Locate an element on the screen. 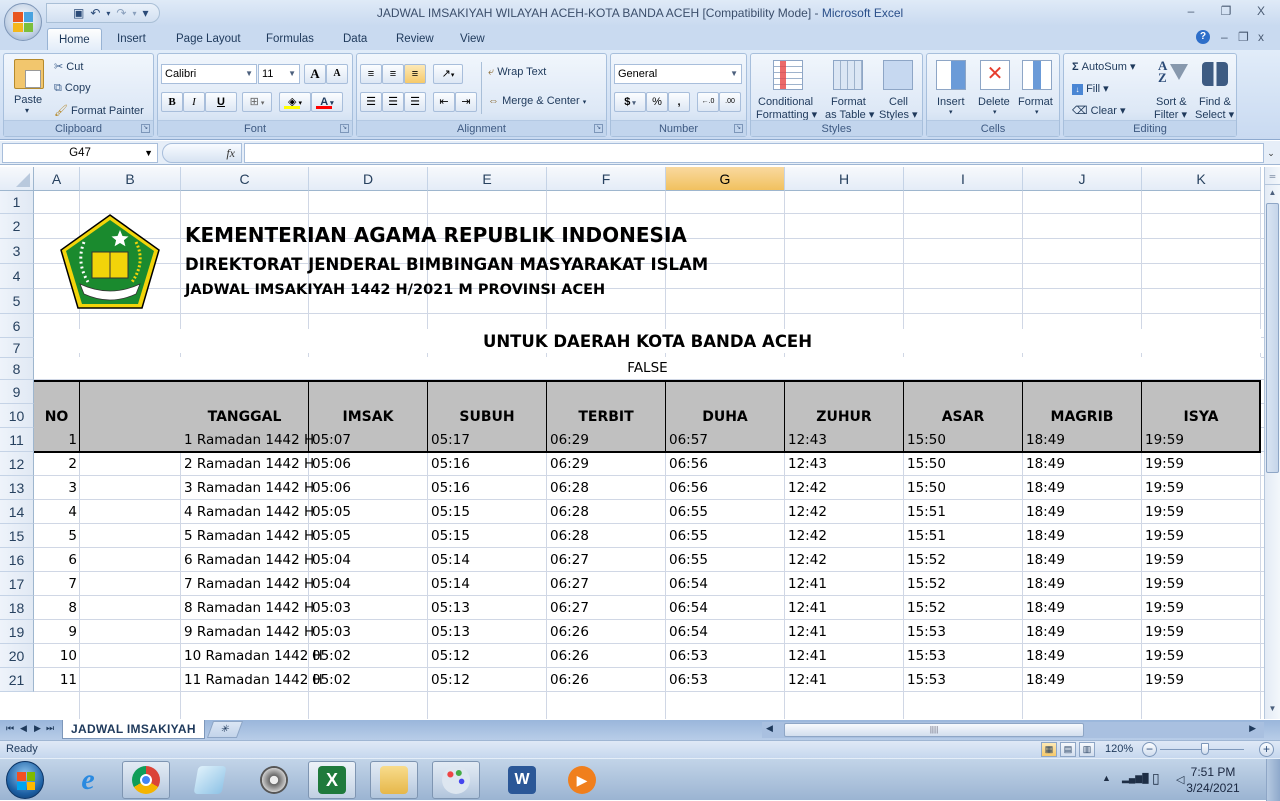  windows-start-button is located at coordinates (25, 780).